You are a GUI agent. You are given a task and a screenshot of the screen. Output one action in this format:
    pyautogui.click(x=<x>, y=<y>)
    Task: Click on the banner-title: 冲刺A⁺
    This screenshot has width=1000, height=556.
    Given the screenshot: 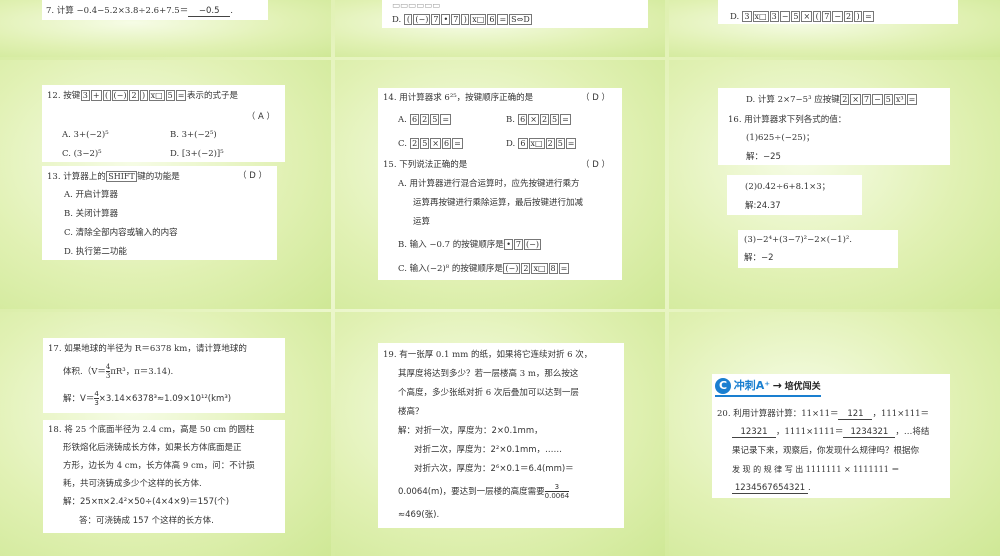 What is the action you would take?
    pyautogui.click(x=752, y=385)
    